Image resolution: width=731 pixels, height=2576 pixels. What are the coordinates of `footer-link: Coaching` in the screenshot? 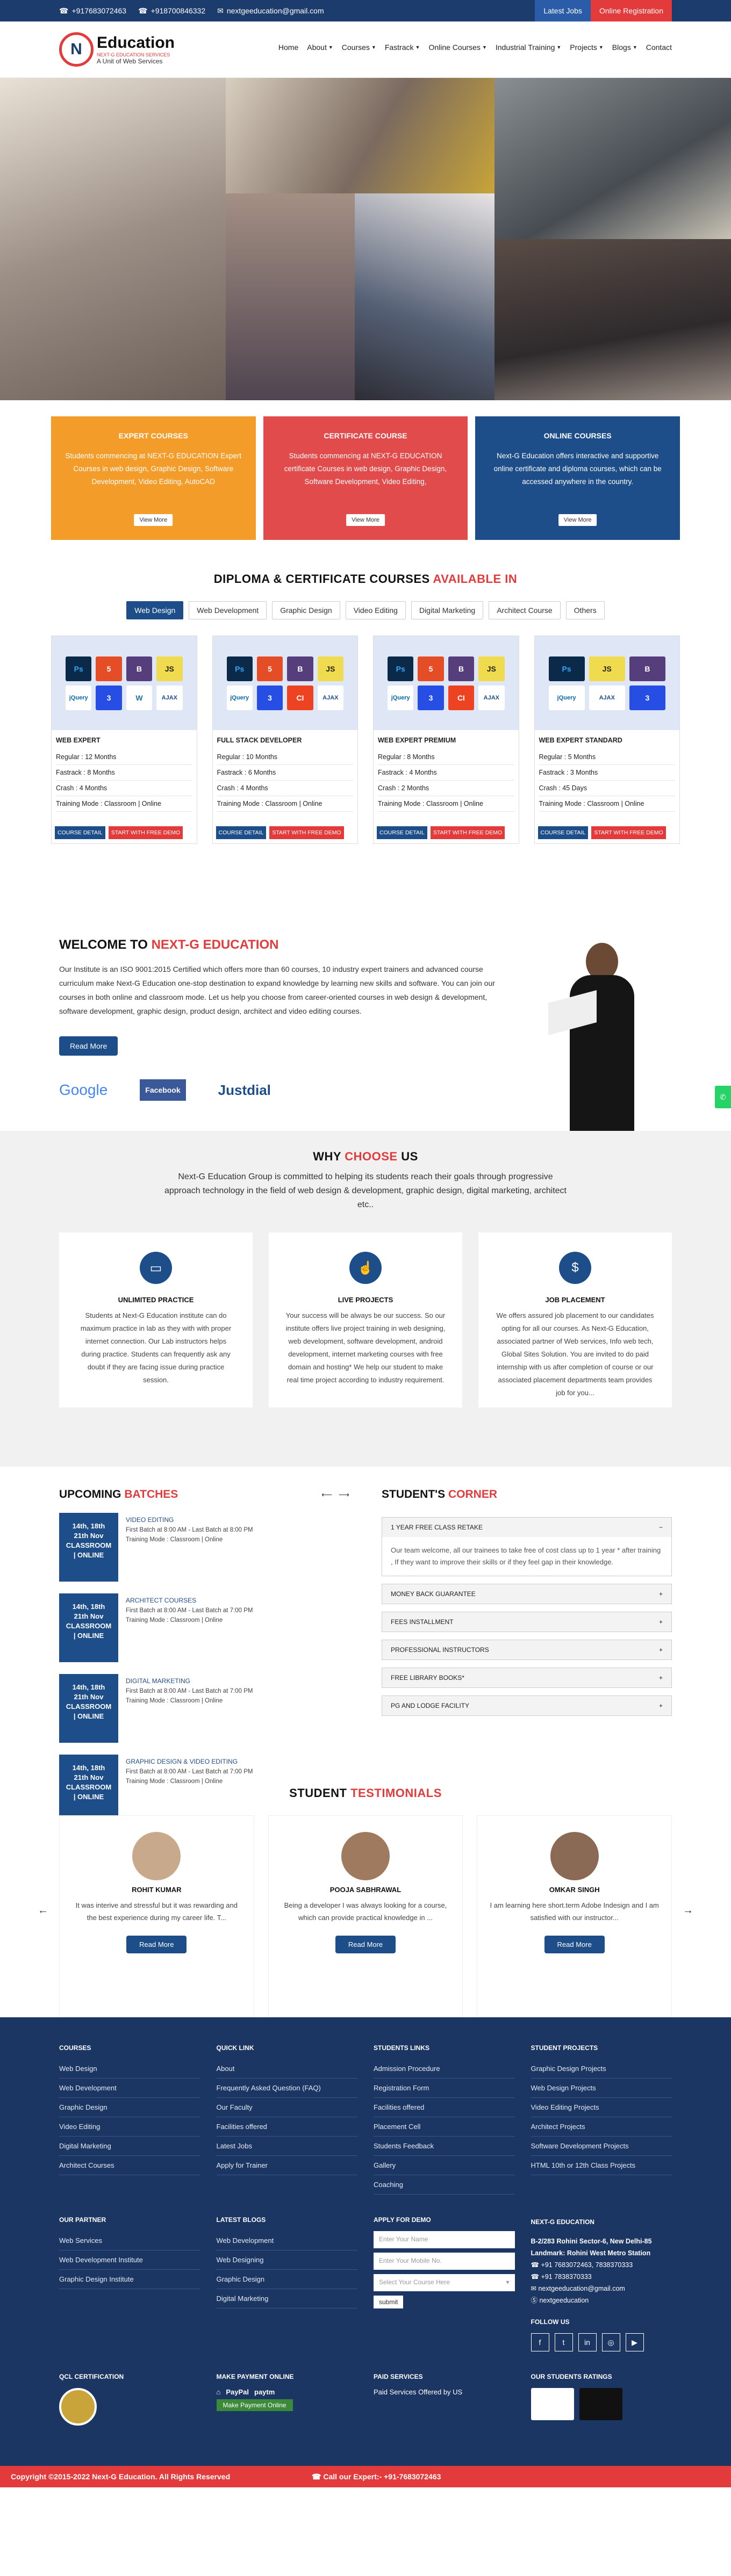 It's located at (444, 2185).